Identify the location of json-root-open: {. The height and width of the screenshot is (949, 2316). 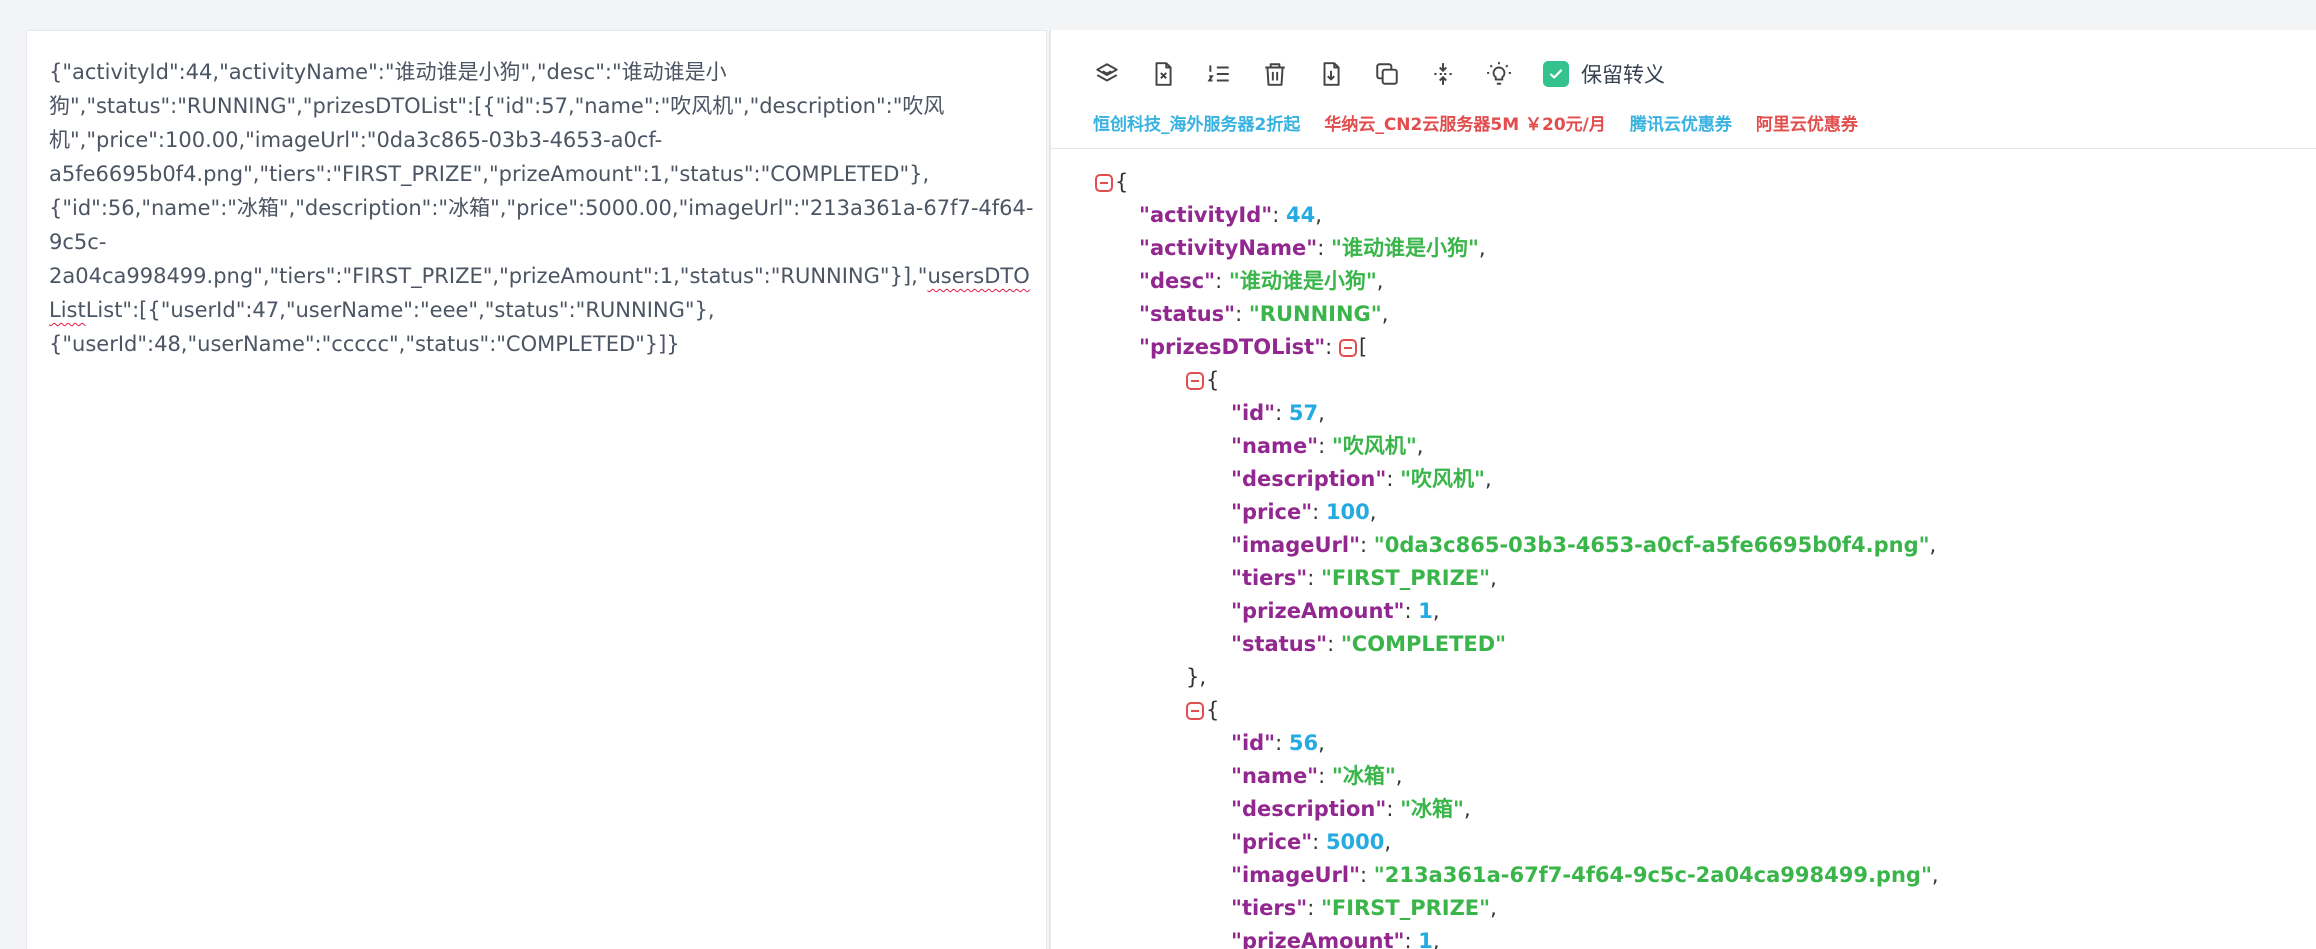
(1111, 182).